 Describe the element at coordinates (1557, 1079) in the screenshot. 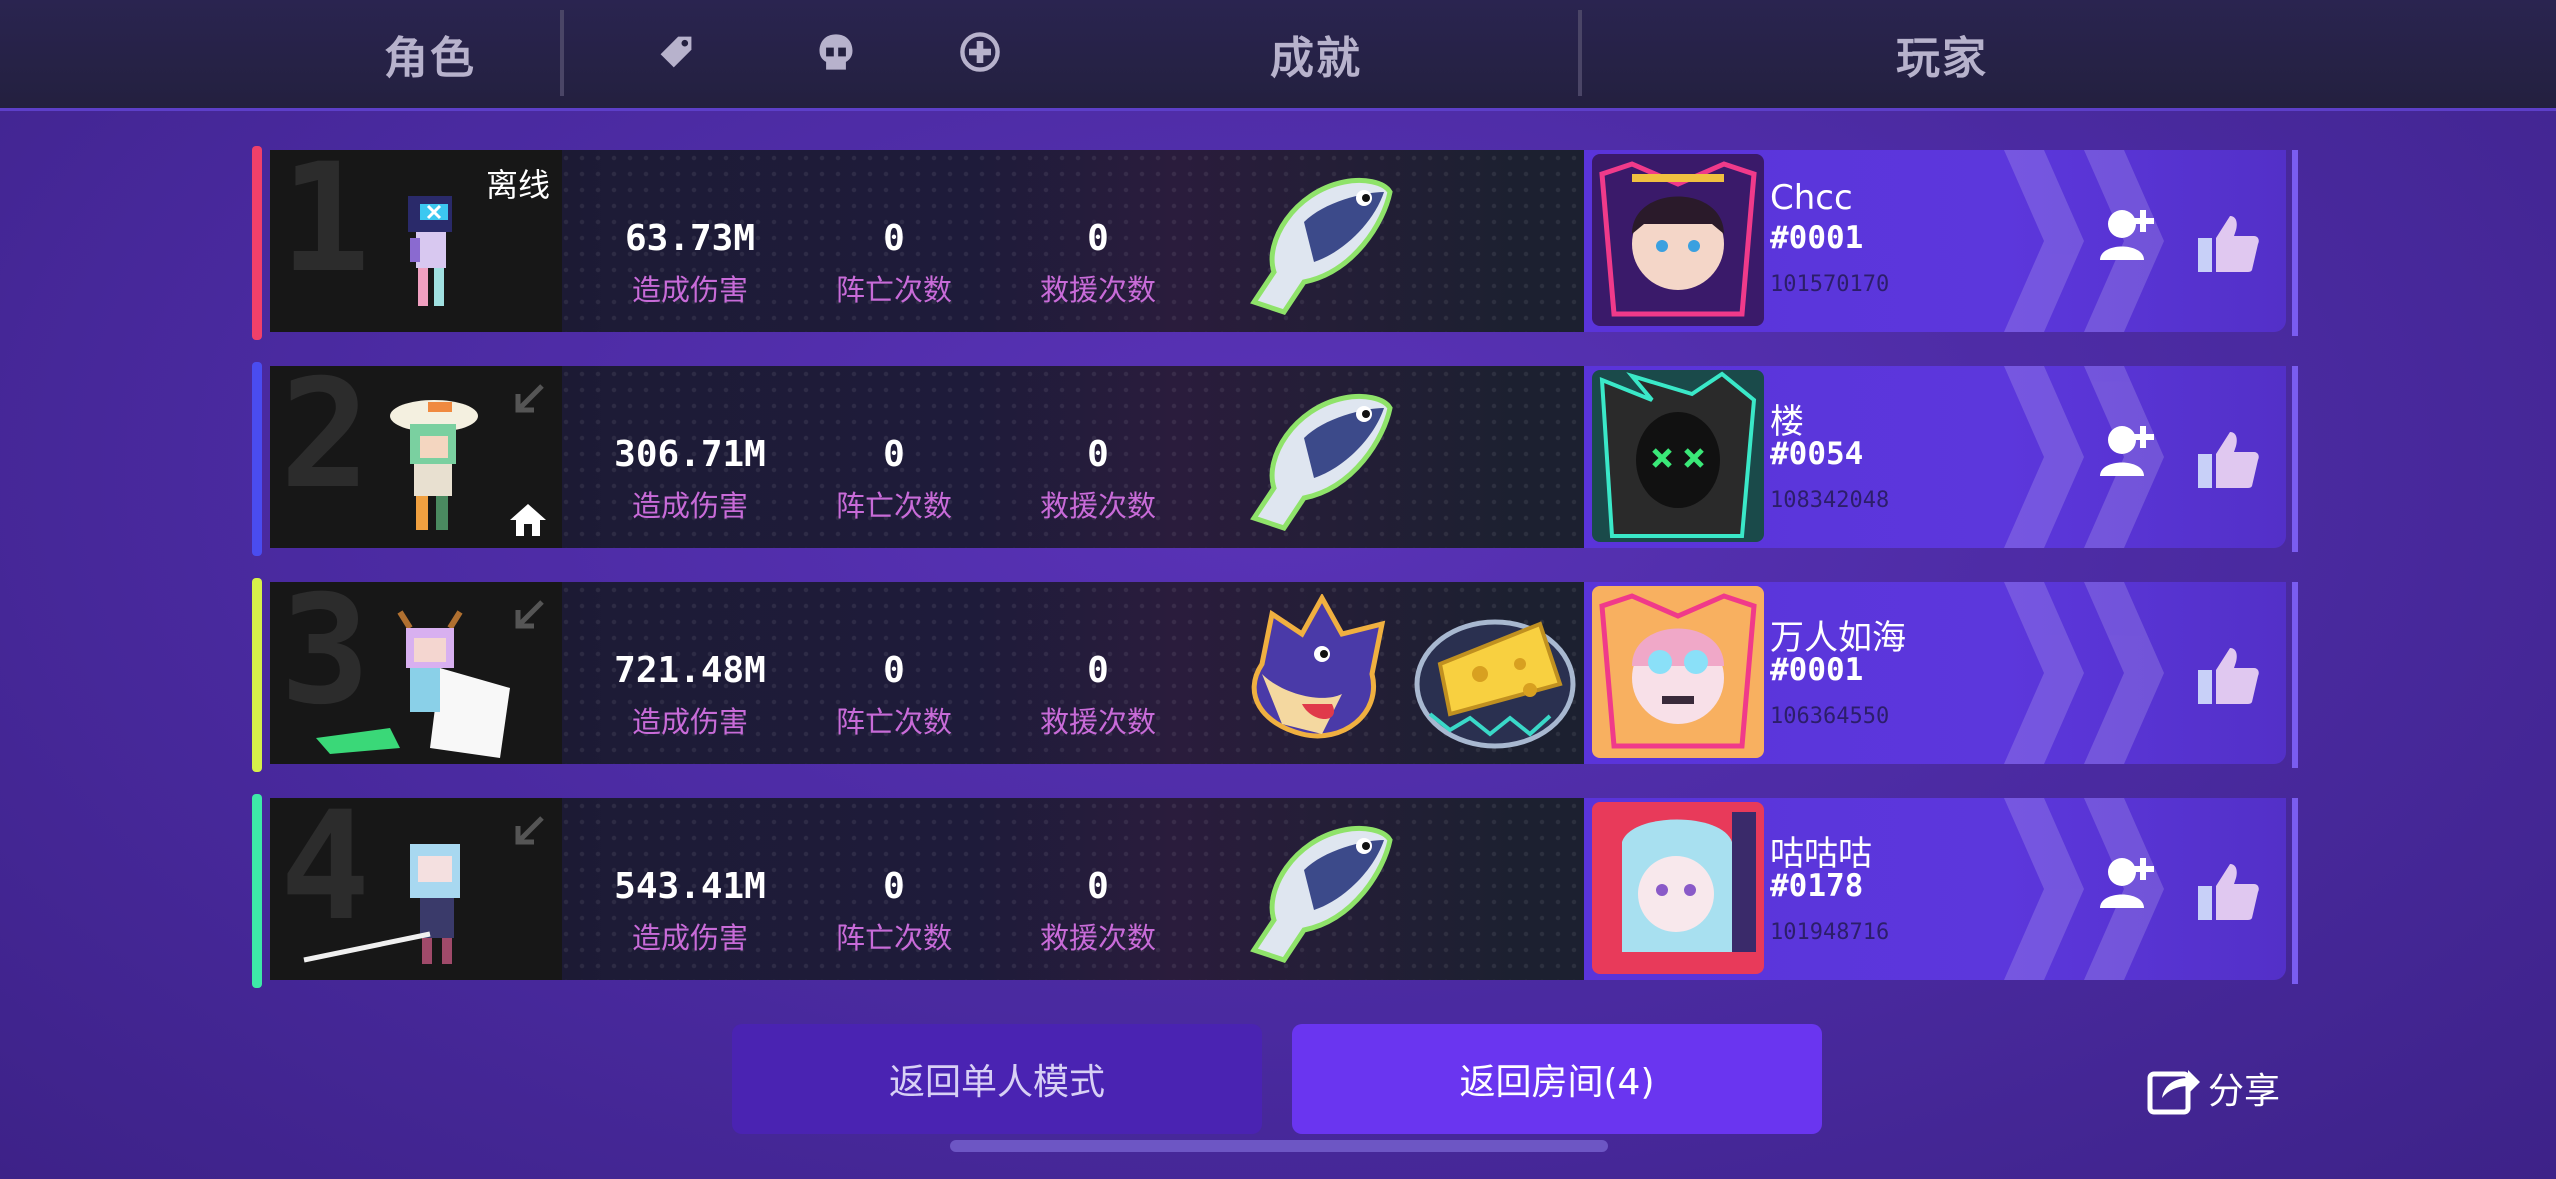

I see `back-to-room-button: 返回房间(4)` at that location.